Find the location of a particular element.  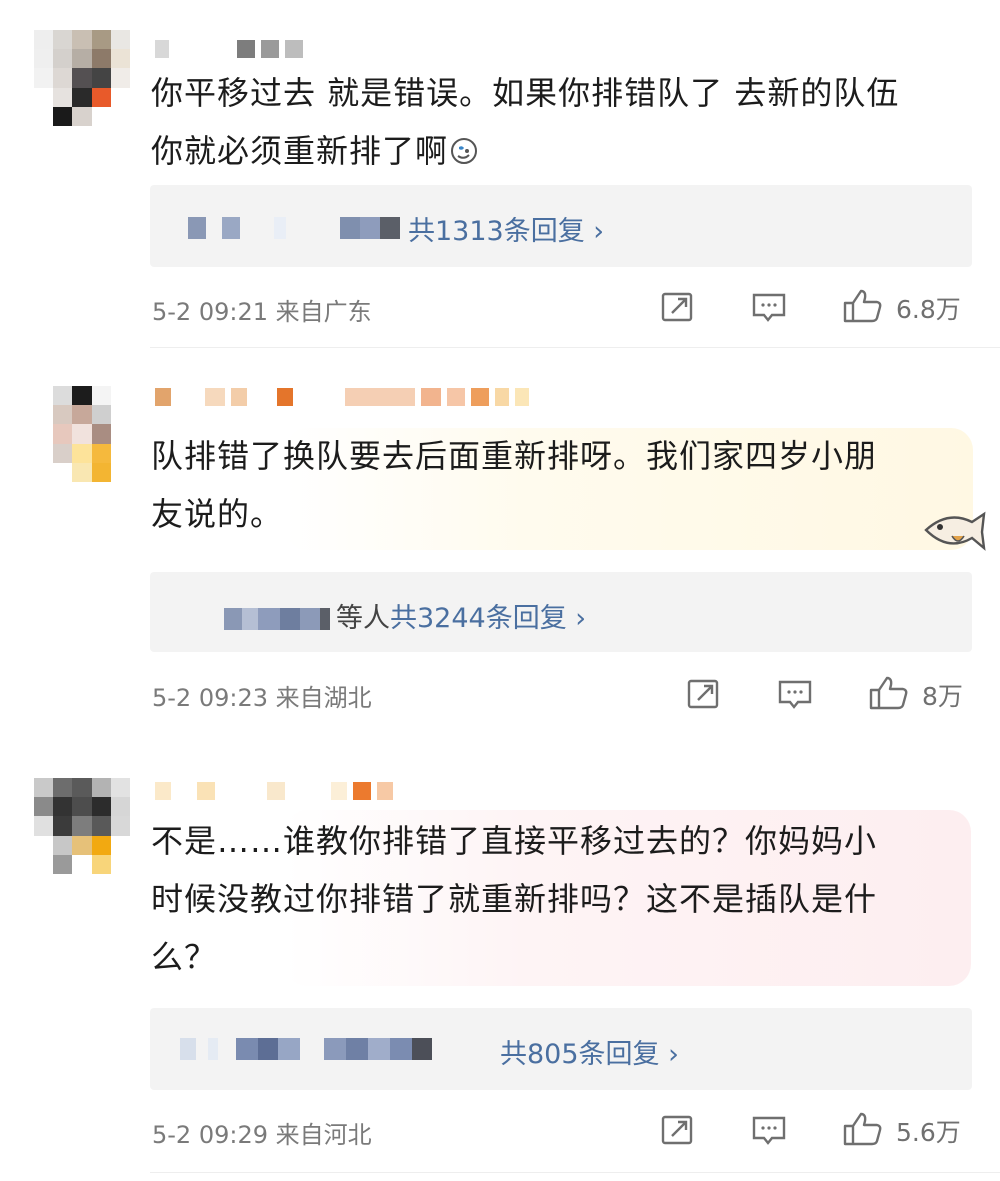

comment-text-line: 么？ is located at coordinates (184, 957).